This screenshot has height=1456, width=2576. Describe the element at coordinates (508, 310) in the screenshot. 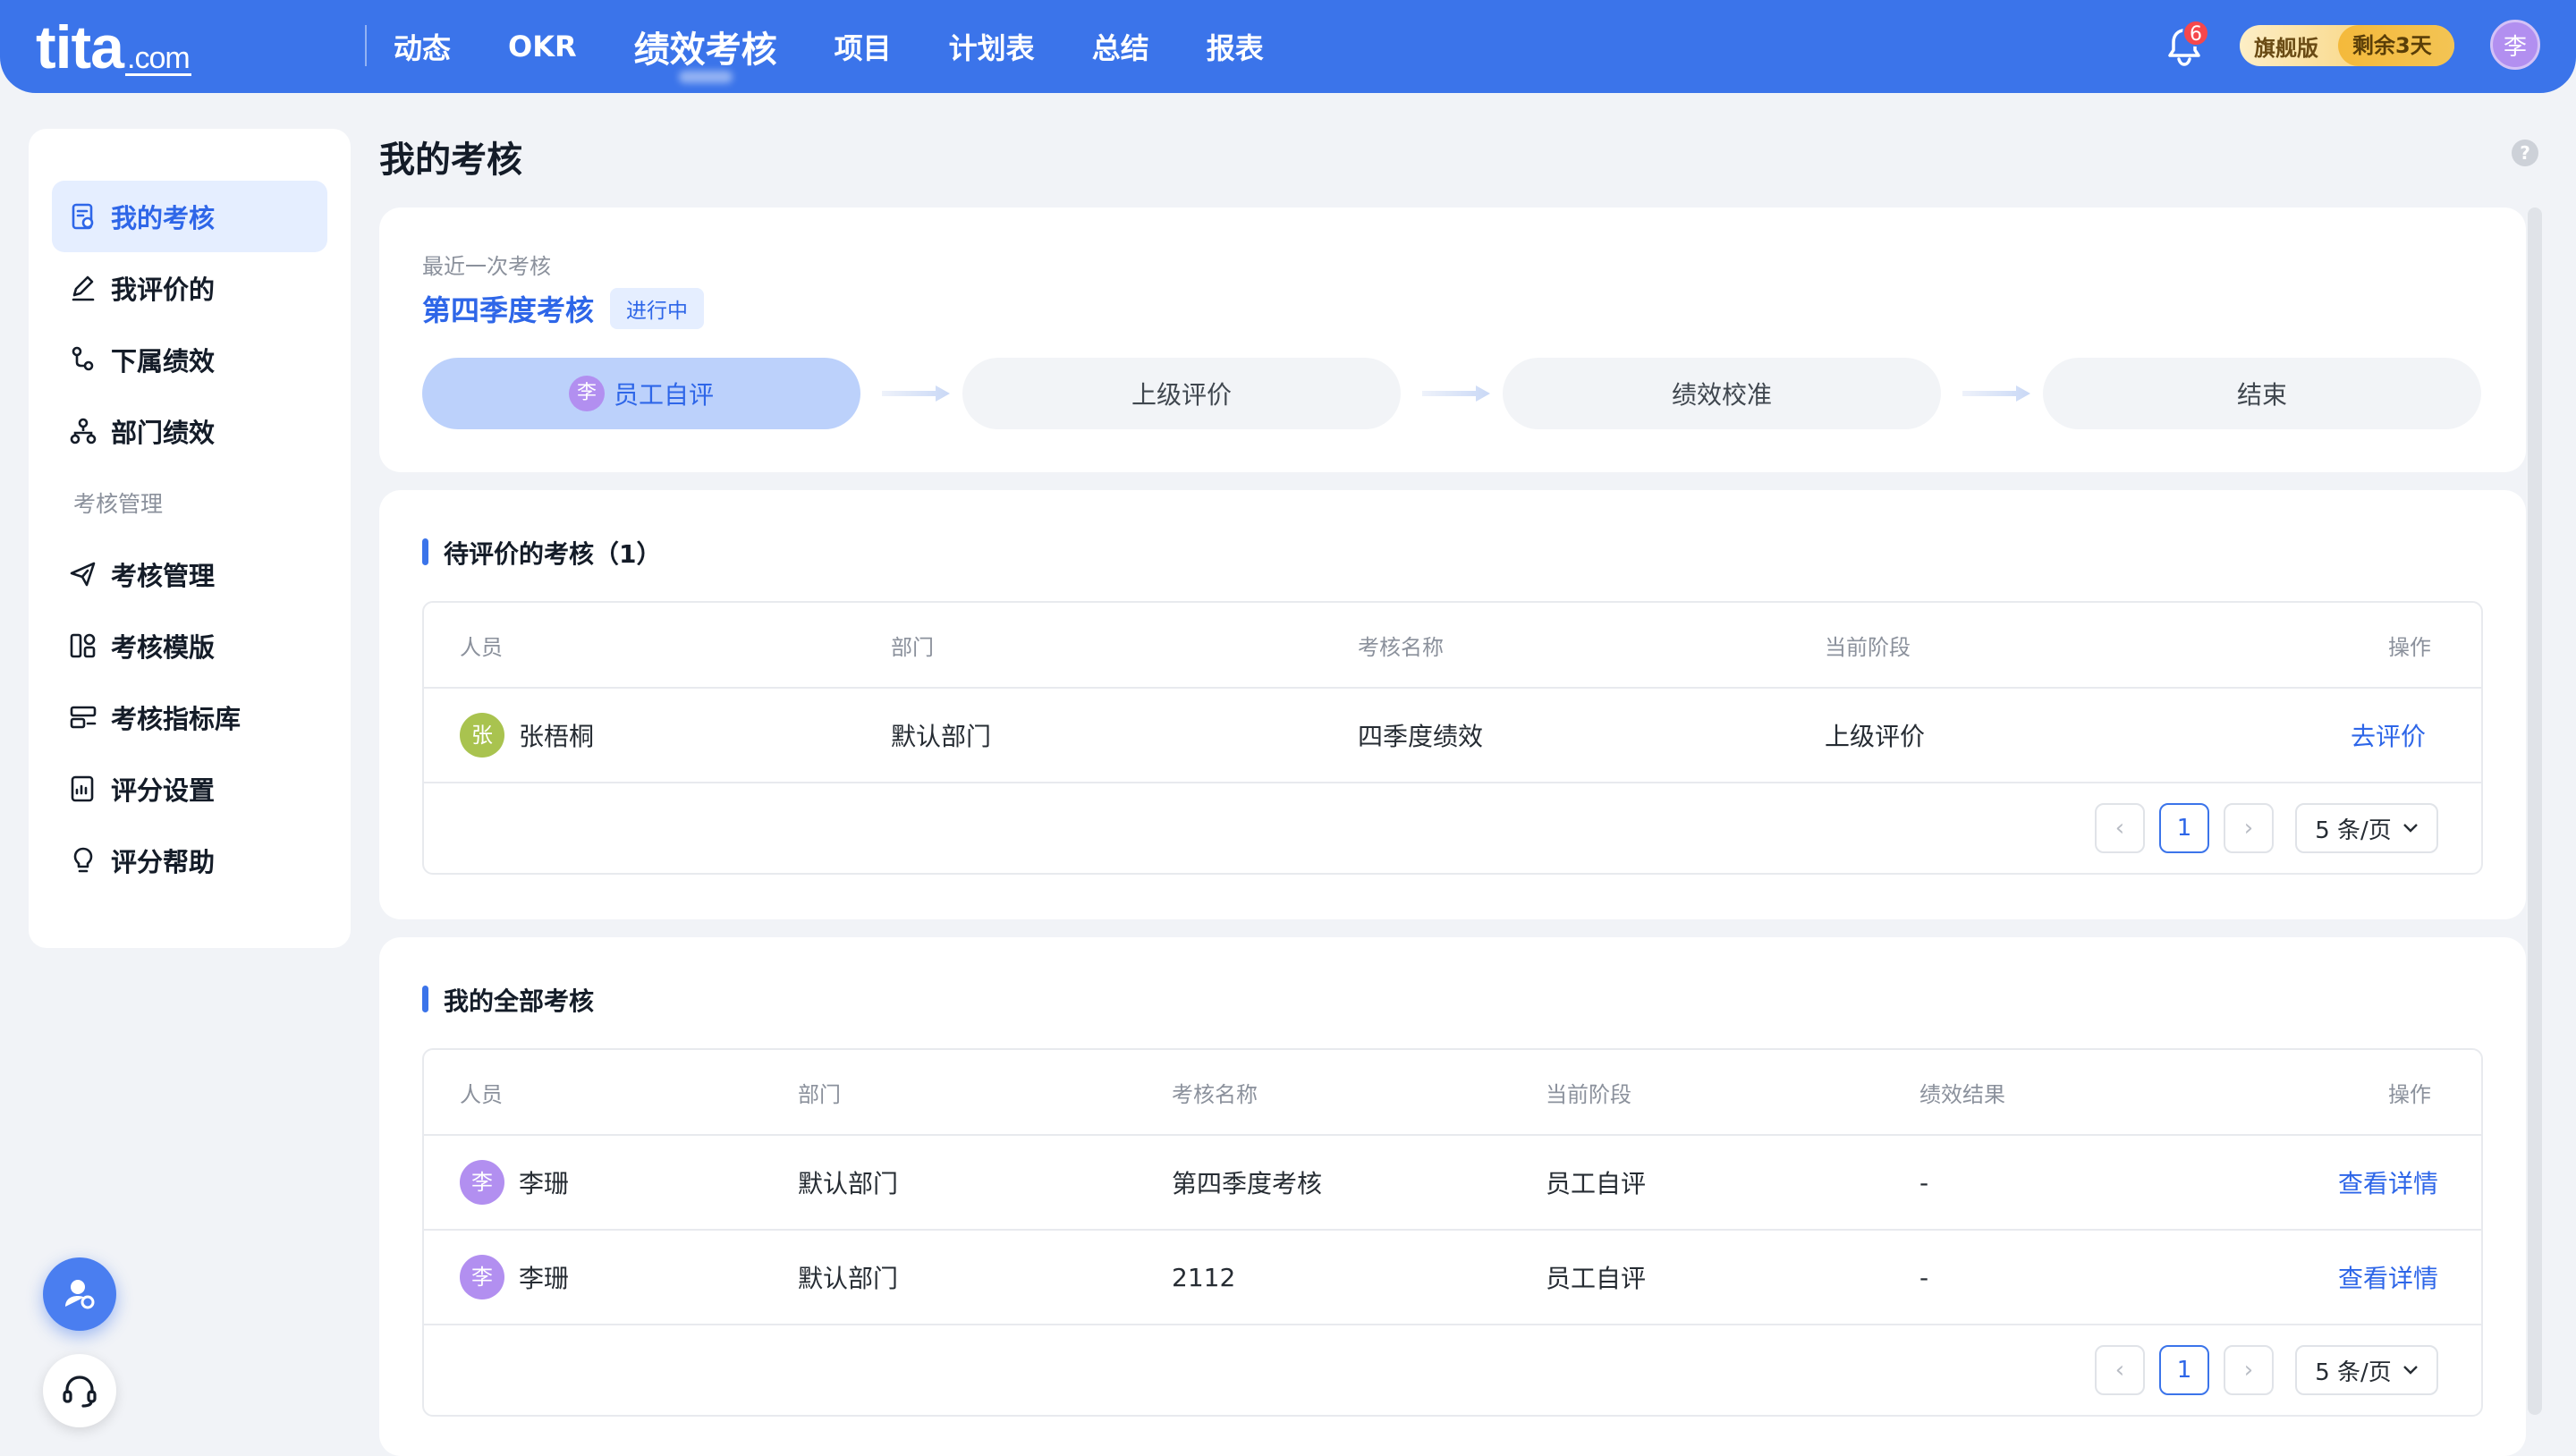

I see `recent-review-name: 第四季度考核` at that location.